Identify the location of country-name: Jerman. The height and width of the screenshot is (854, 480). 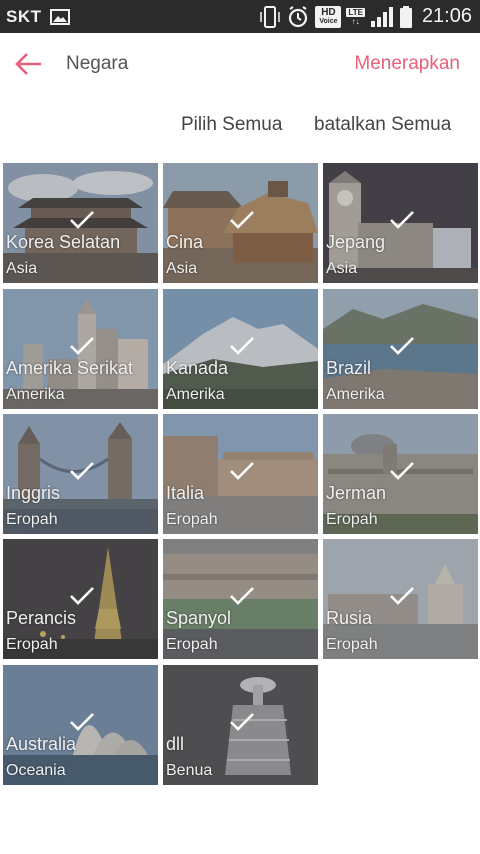
(356, 493).